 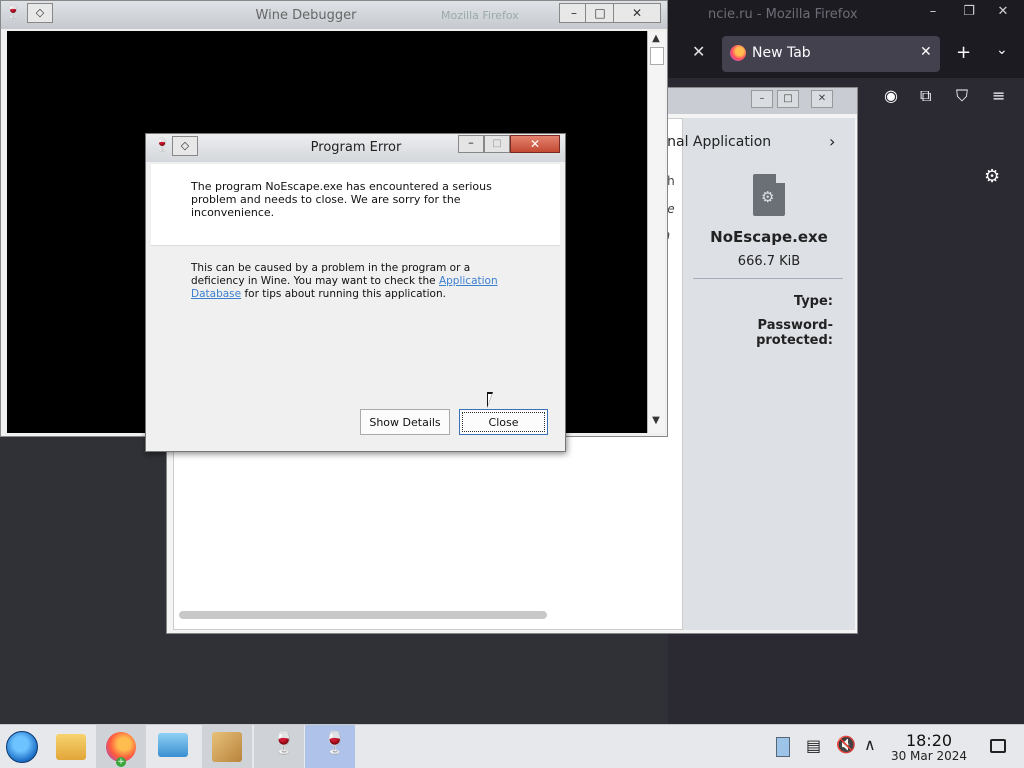 What do you see at coordinates (962, 96) in the screenshot?
I see `ublock-icon: ⛉` at bounding box center [962, 96].